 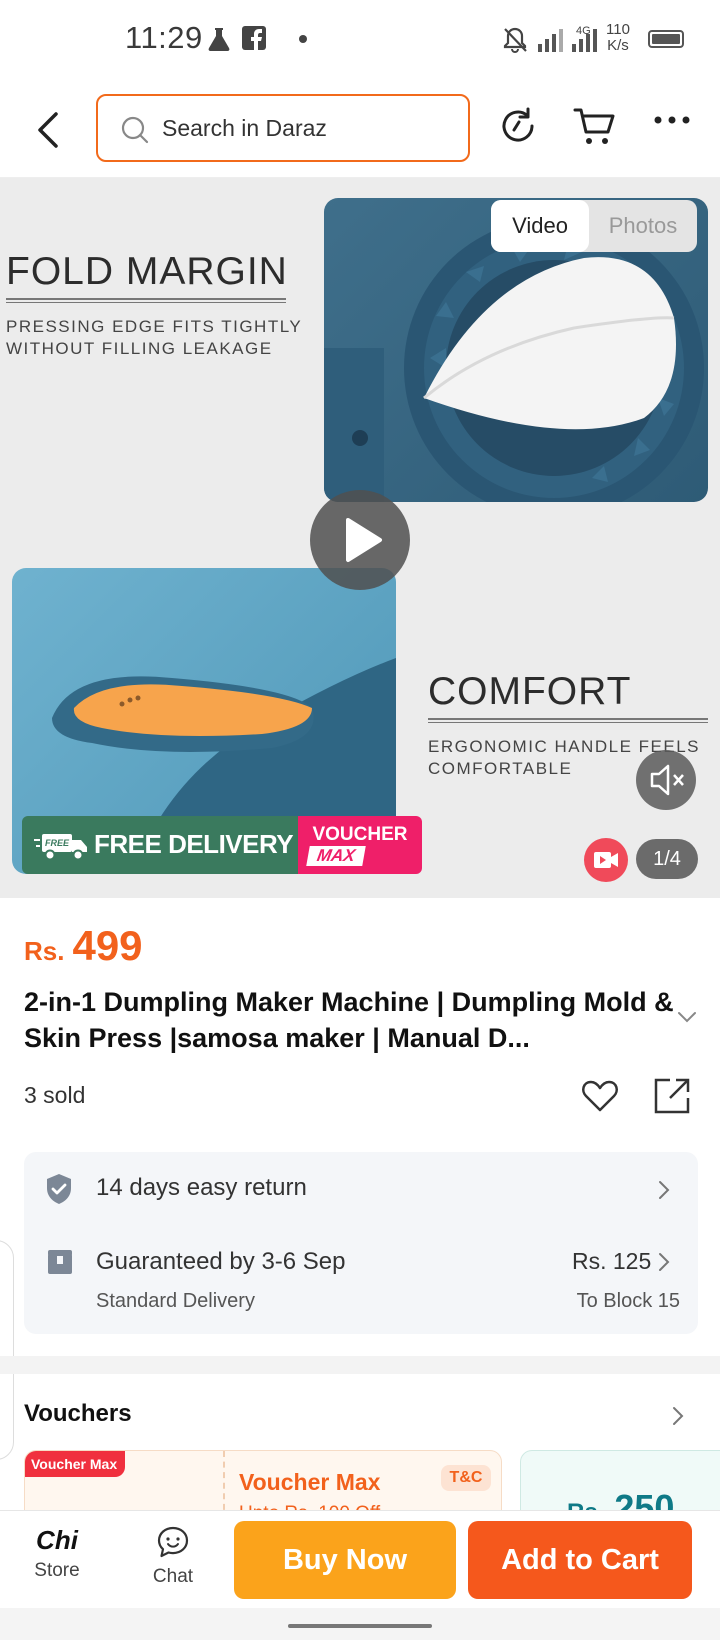 What do you see at coordinates (303, 39) in the screenshot?
I see `dot-icon` at bounding box center [303, 39].